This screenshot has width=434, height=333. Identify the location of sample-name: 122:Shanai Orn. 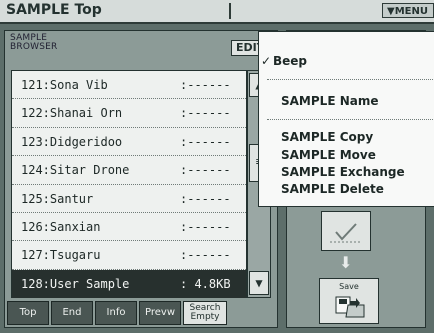
(72, 113).